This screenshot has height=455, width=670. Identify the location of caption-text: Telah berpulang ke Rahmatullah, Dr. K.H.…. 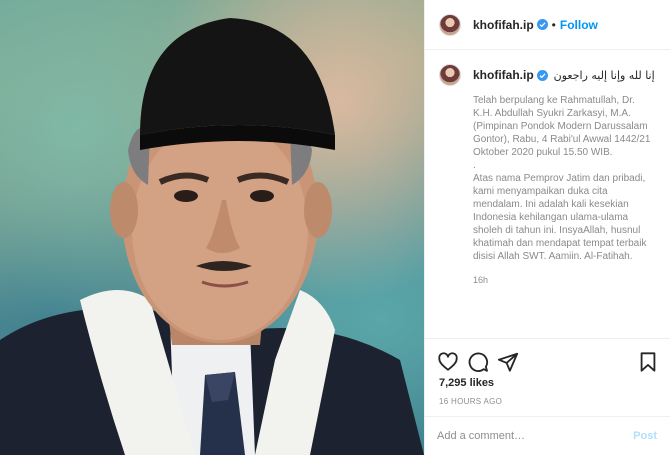
(563, 178).